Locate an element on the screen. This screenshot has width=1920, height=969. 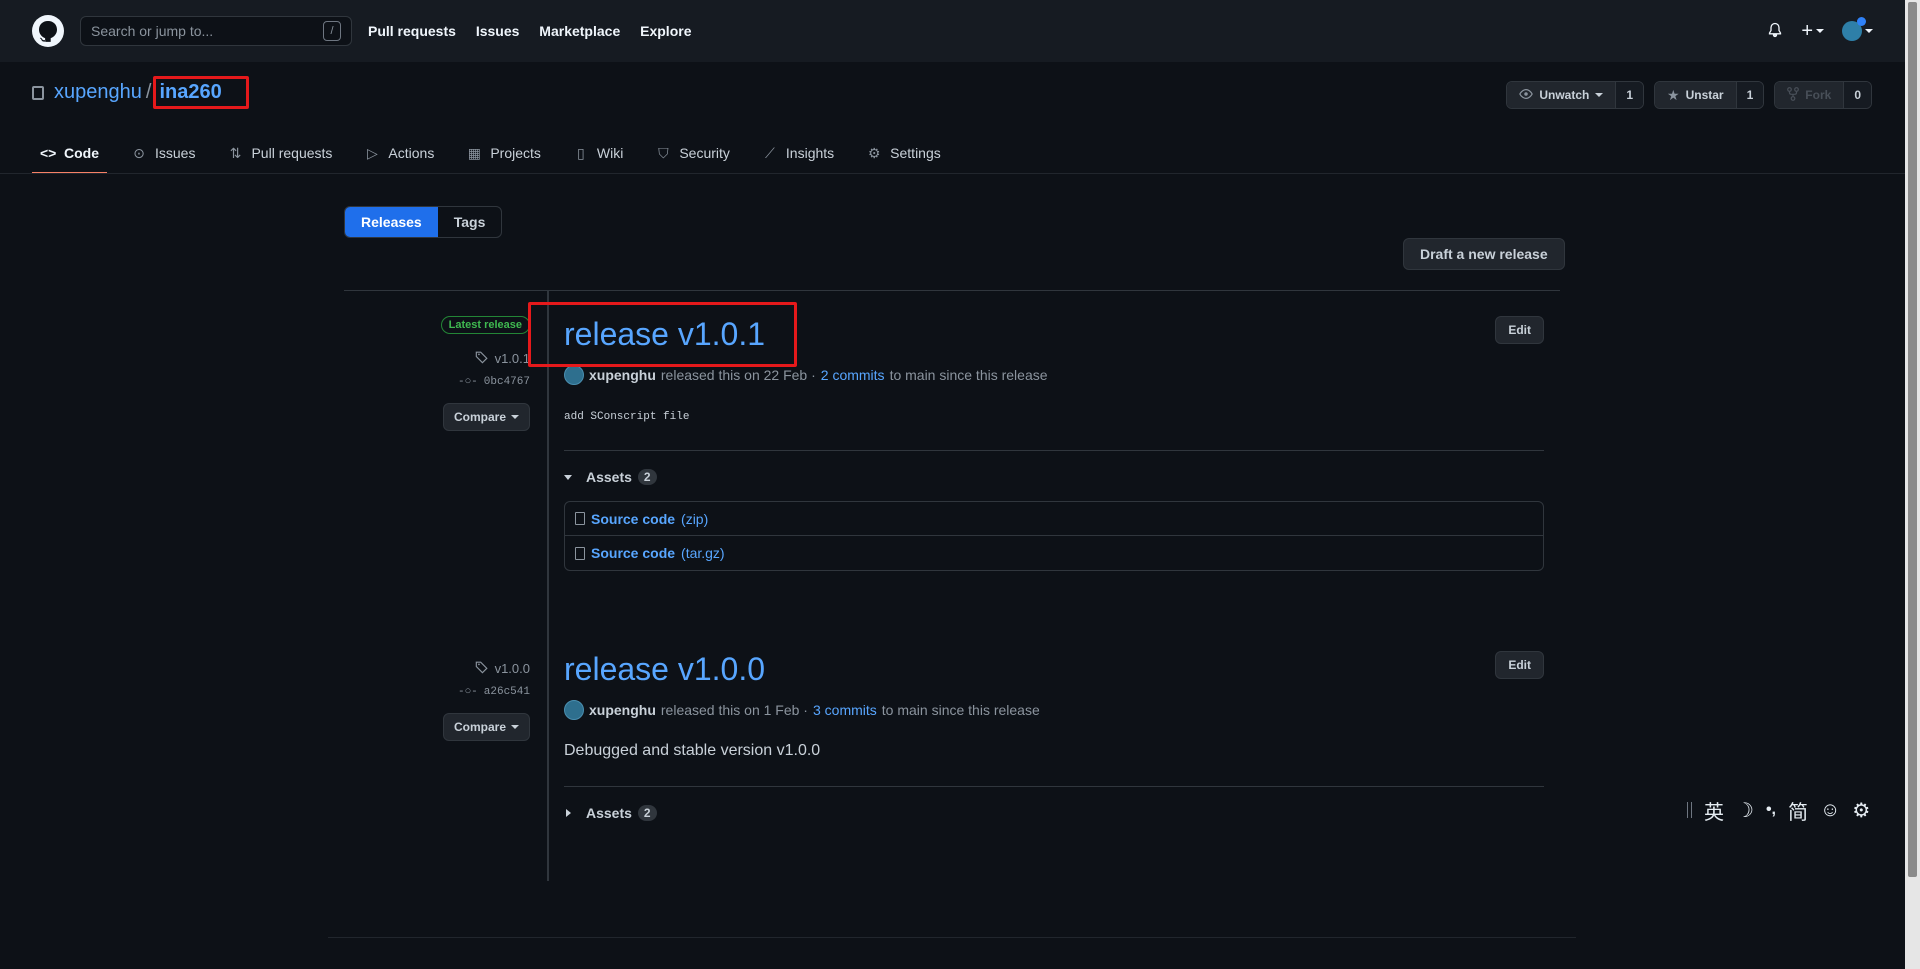
moon-icon: ☽ is located at coordinates (1745, 810).